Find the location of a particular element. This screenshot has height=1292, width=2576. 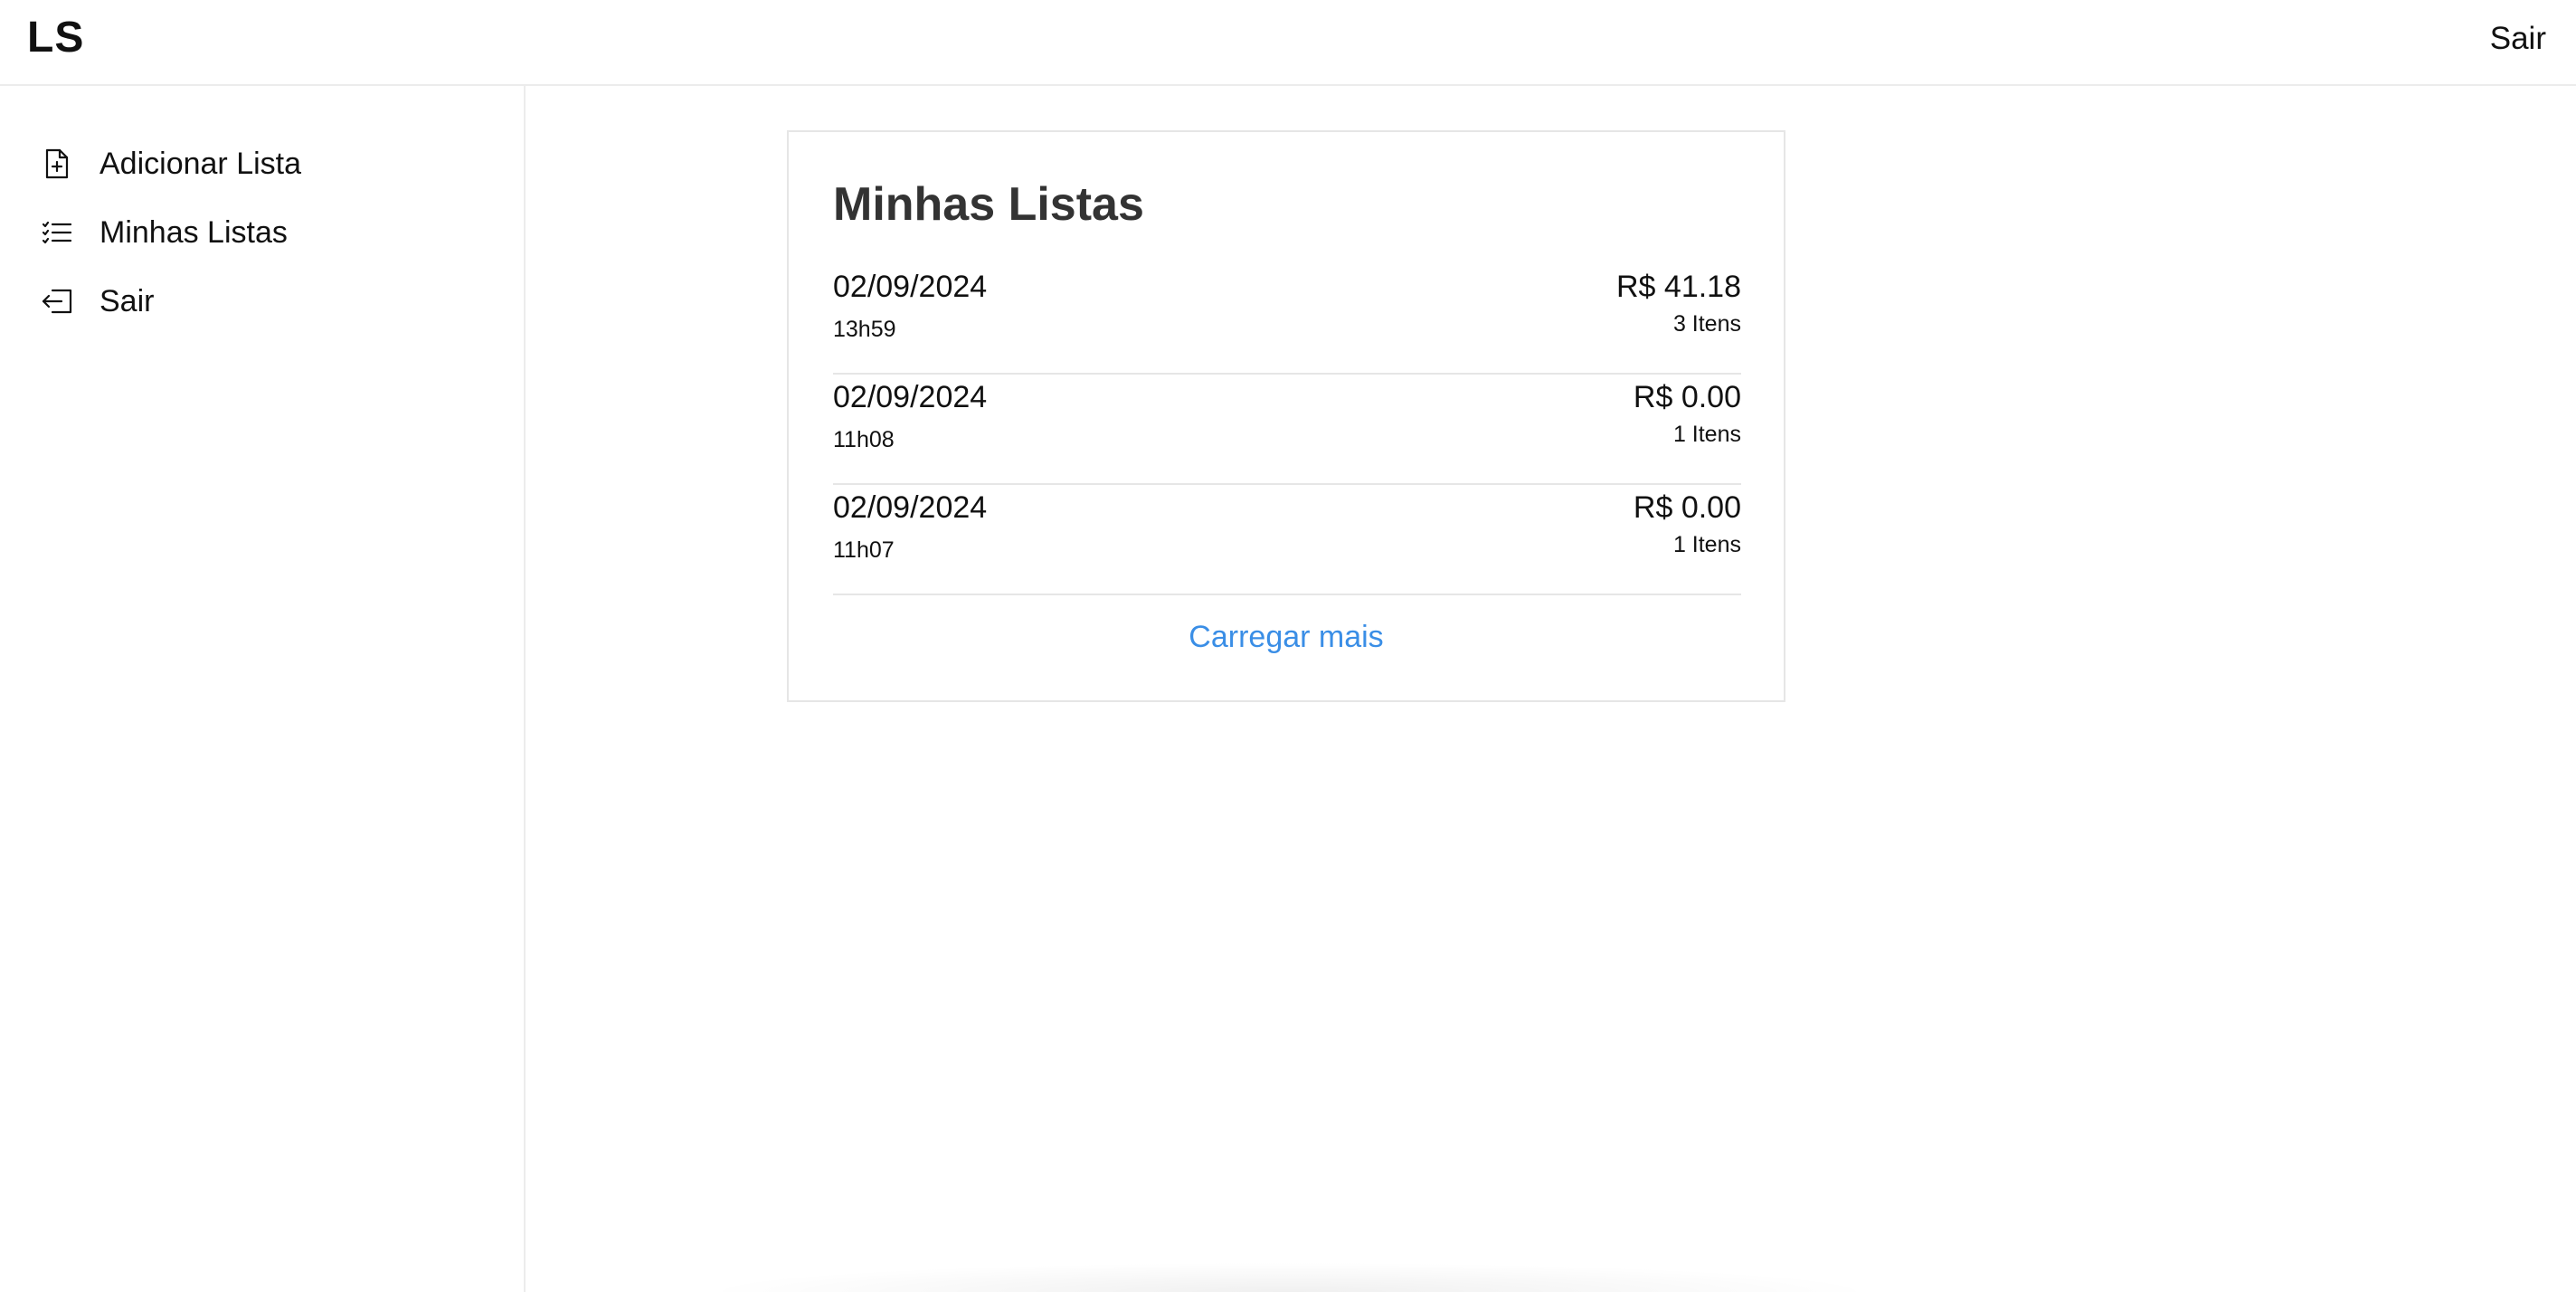

list-item: 02/09/2024 11h08 R$ 0.00 1 Itens is located at coordinates (1287, 430).